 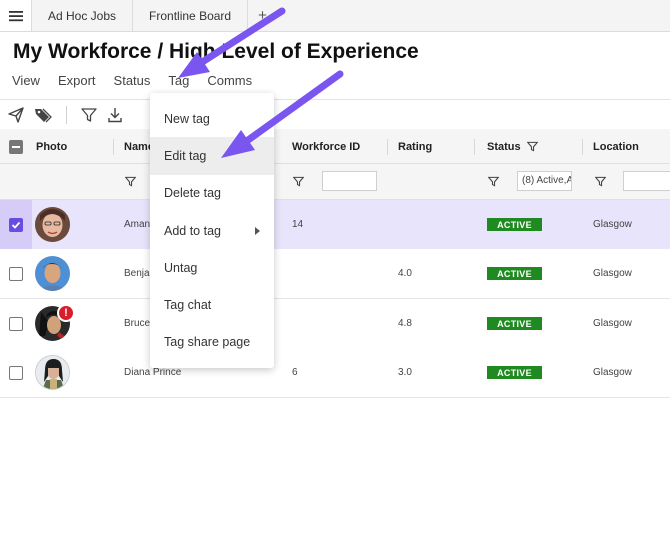 I want to click on column-header-status-label: Status, so click(x=504, y=146).